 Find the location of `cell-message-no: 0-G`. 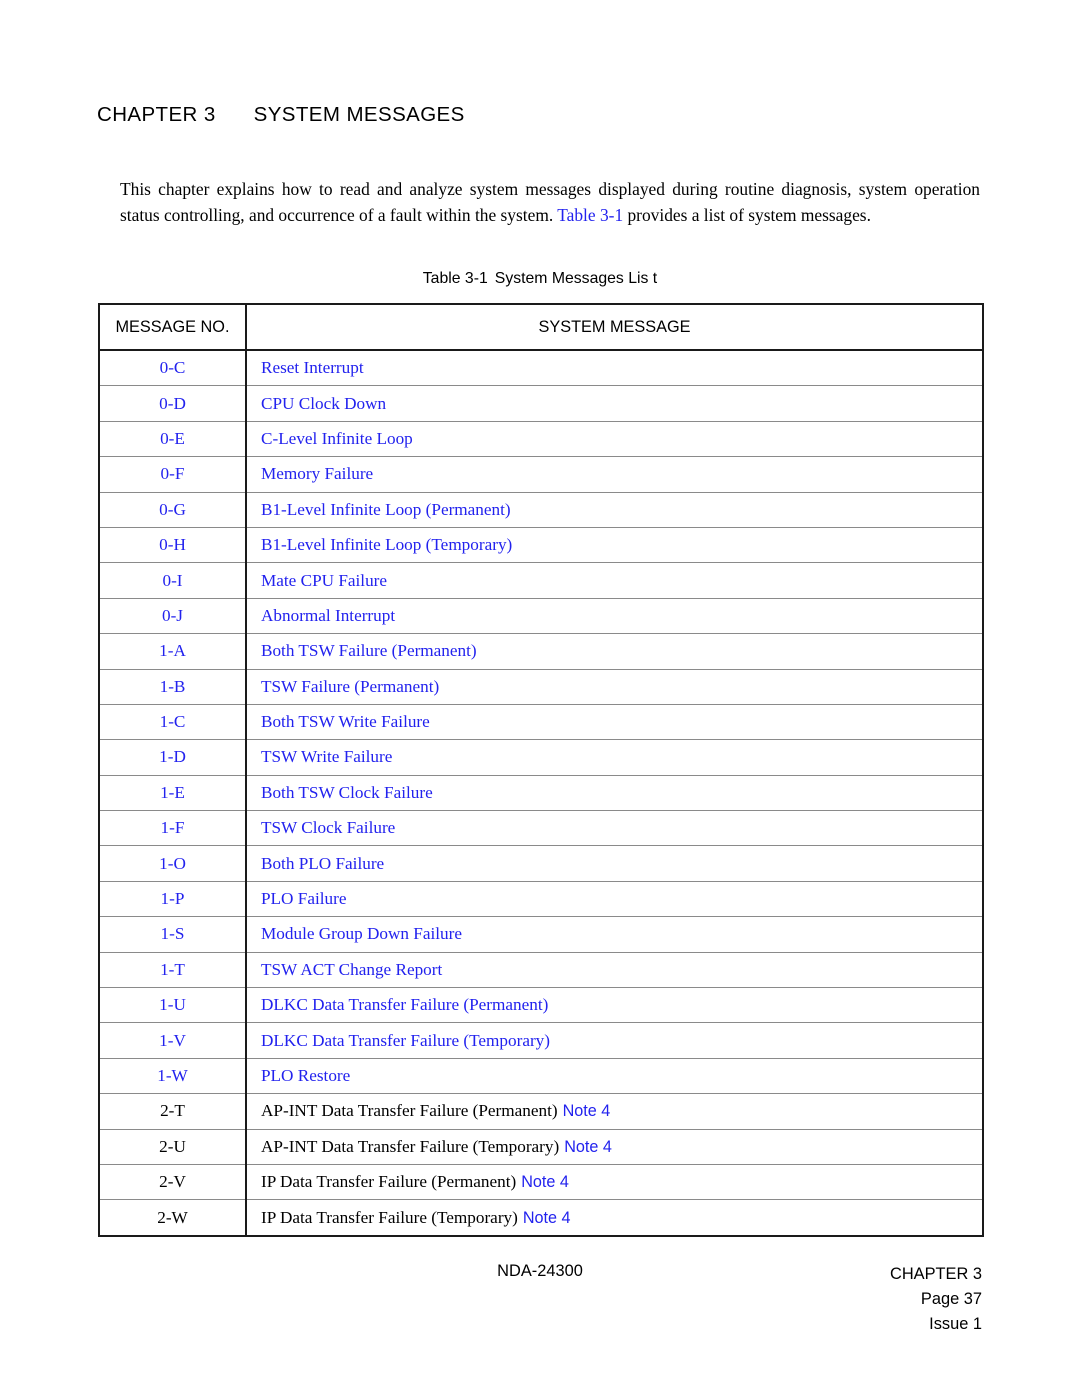

cell-message-no: 0-G is located at coordinates (173, 509).